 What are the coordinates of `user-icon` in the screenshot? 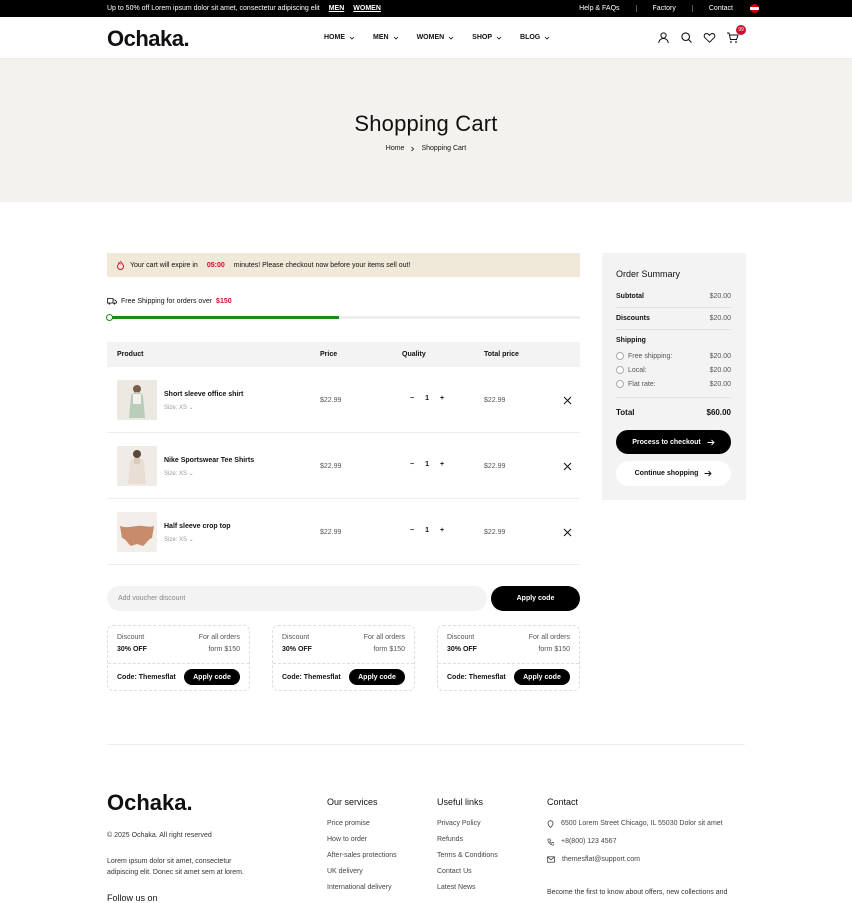 It's located at (663, 37).